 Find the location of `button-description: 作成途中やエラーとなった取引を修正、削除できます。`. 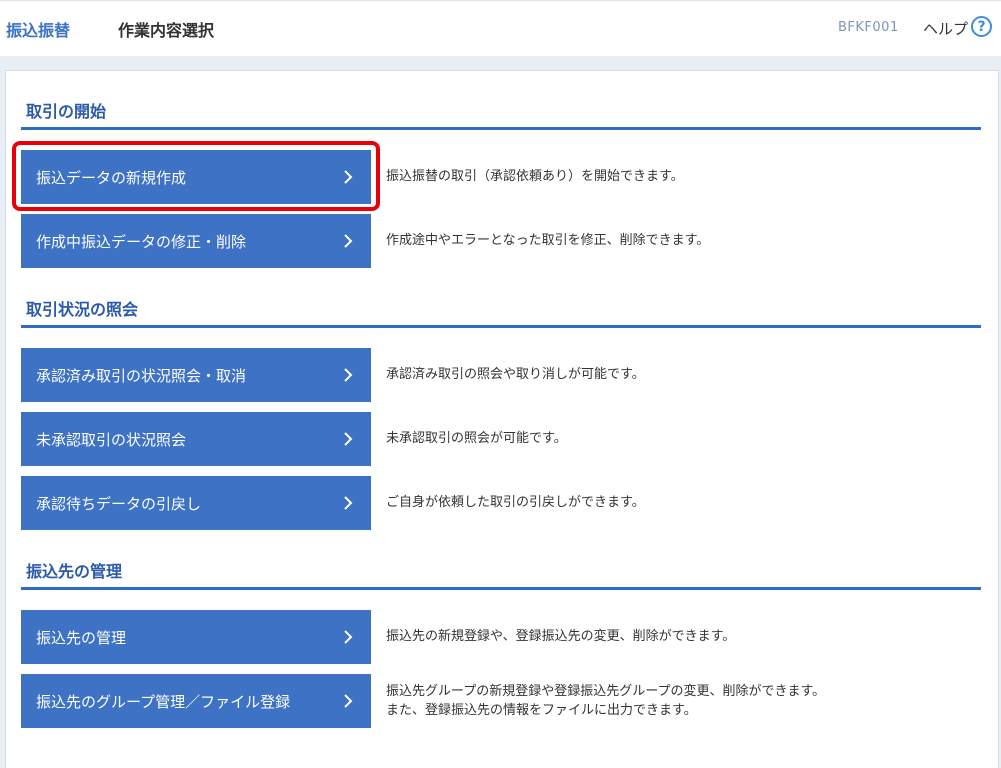

button-description: 作成途中やエラーとなった取引を修正、削除できます。 is located at coordinates (547, 240).